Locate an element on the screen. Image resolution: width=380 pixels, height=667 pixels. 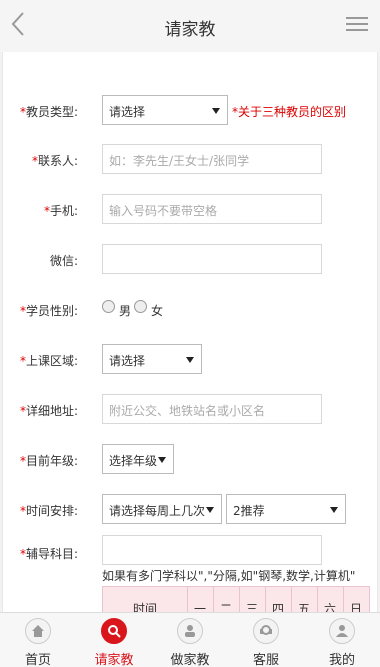
phone-input: 输入号码不要带空格 is located at coordinates (212, 209).